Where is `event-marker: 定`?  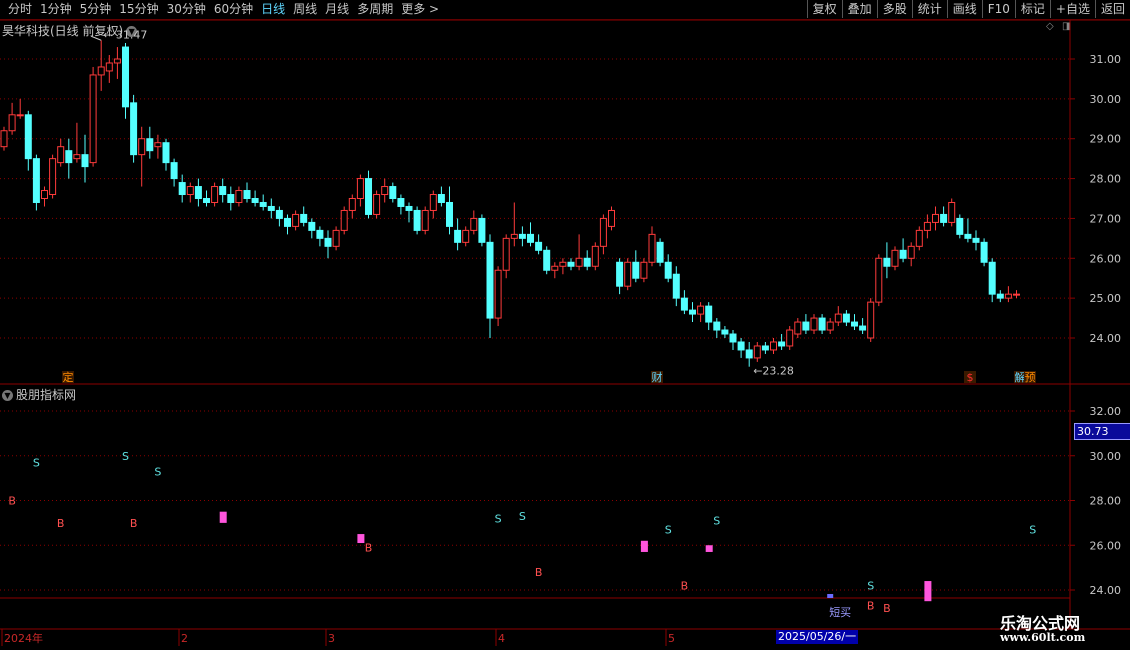 event-marker: 定 is located at coordinates (68, 377).